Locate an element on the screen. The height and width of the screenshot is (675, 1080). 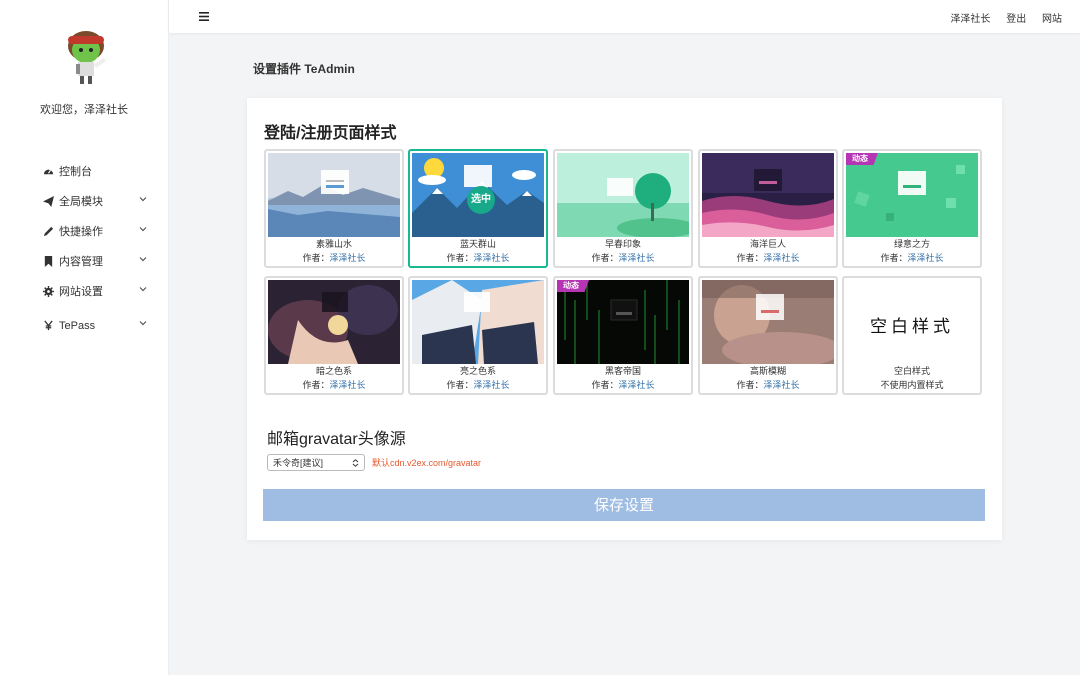
sidebar-item-dashboard: 控制台 is located at coordinates (84, 175).